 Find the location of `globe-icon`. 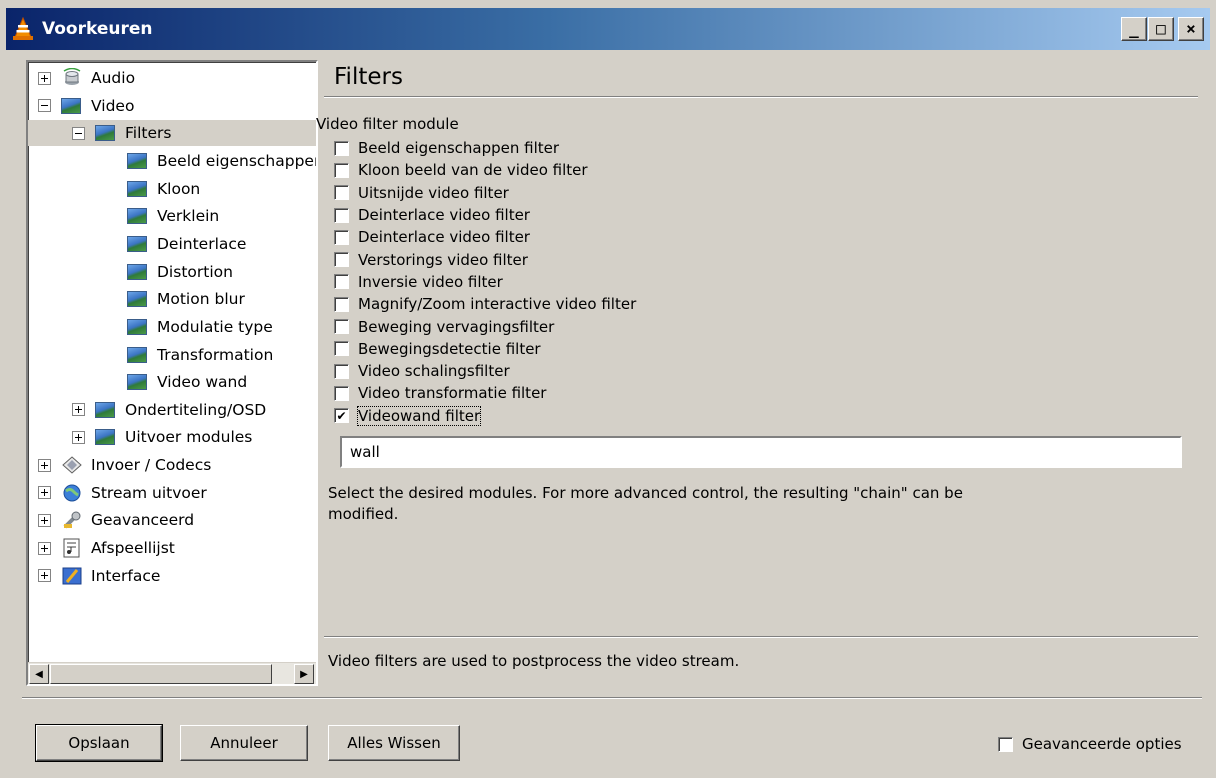

globe-icon is located at coordinates (72, 493).